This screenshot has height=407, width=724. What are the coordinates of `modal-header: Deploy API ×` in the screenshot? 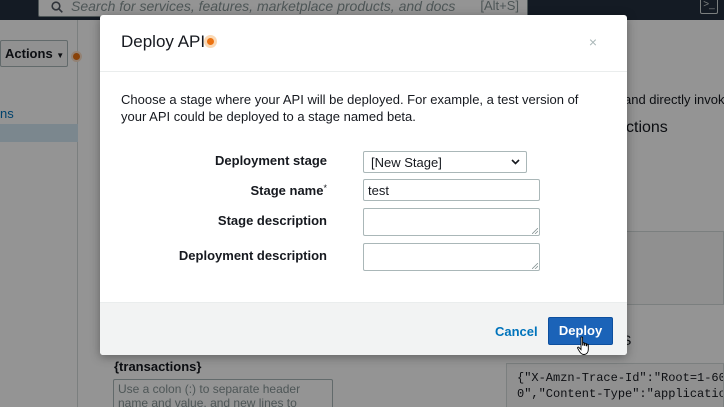 It's located at (363, 43).